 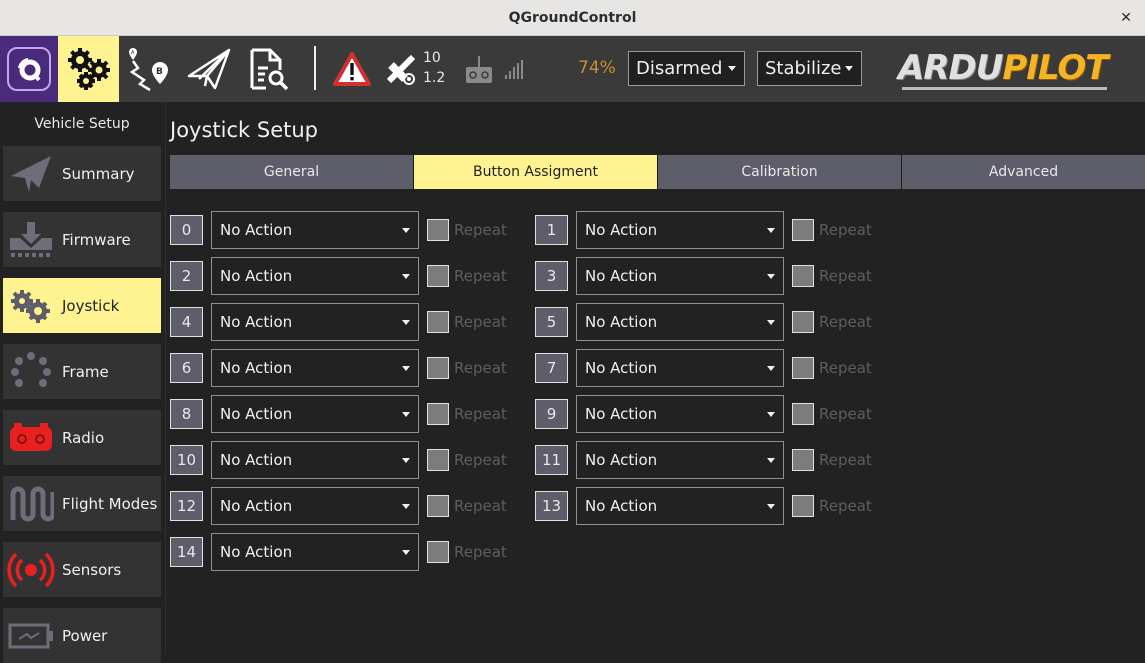 What do you see at coordinates (82, 437) in the screenshot?
I see `sidebar-item-radio: Radio` at bounding box center [82, 437].